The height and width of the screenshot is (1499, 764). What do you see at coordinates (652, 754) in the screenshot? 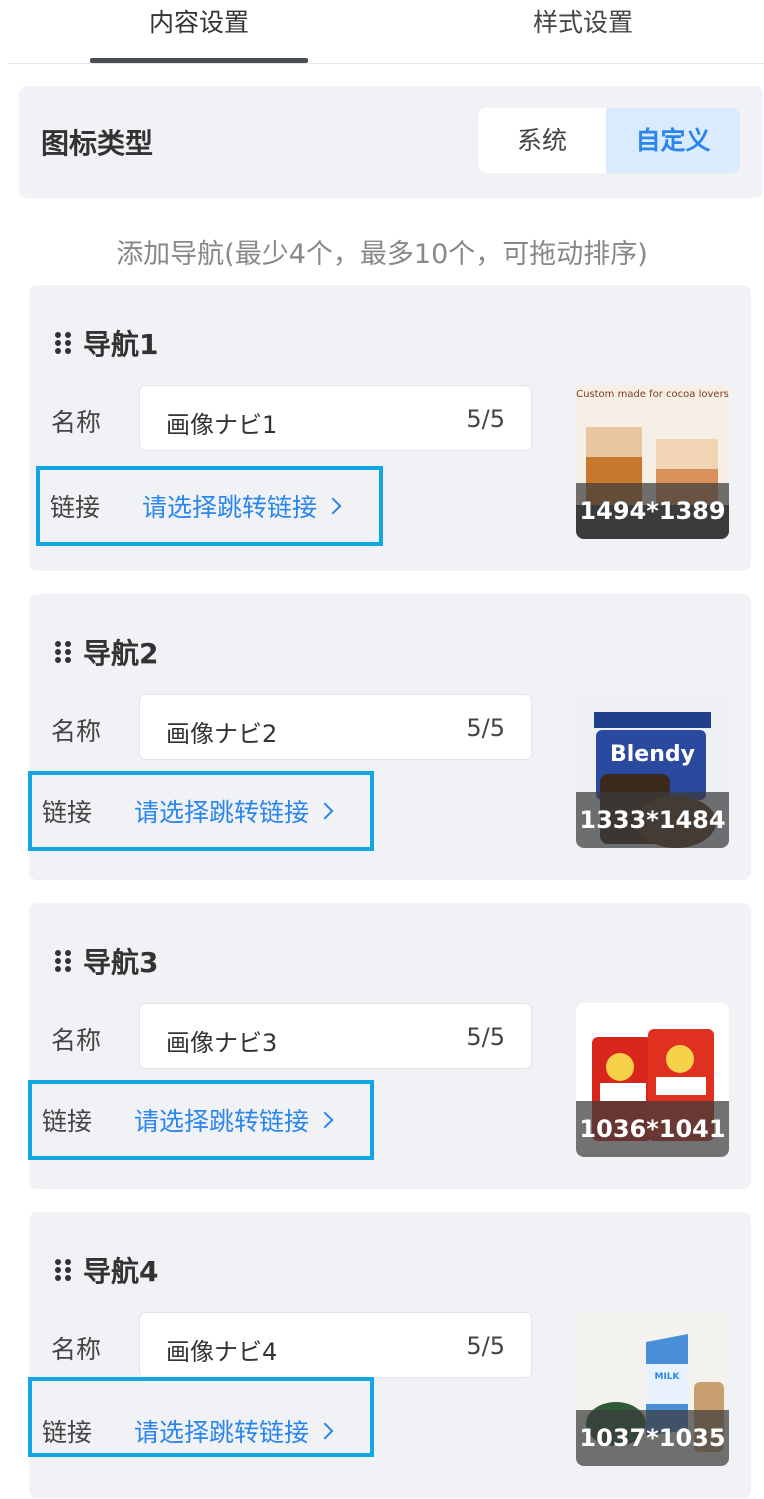
I see `image-caption: Blendy` at bounding box center [652, 754].